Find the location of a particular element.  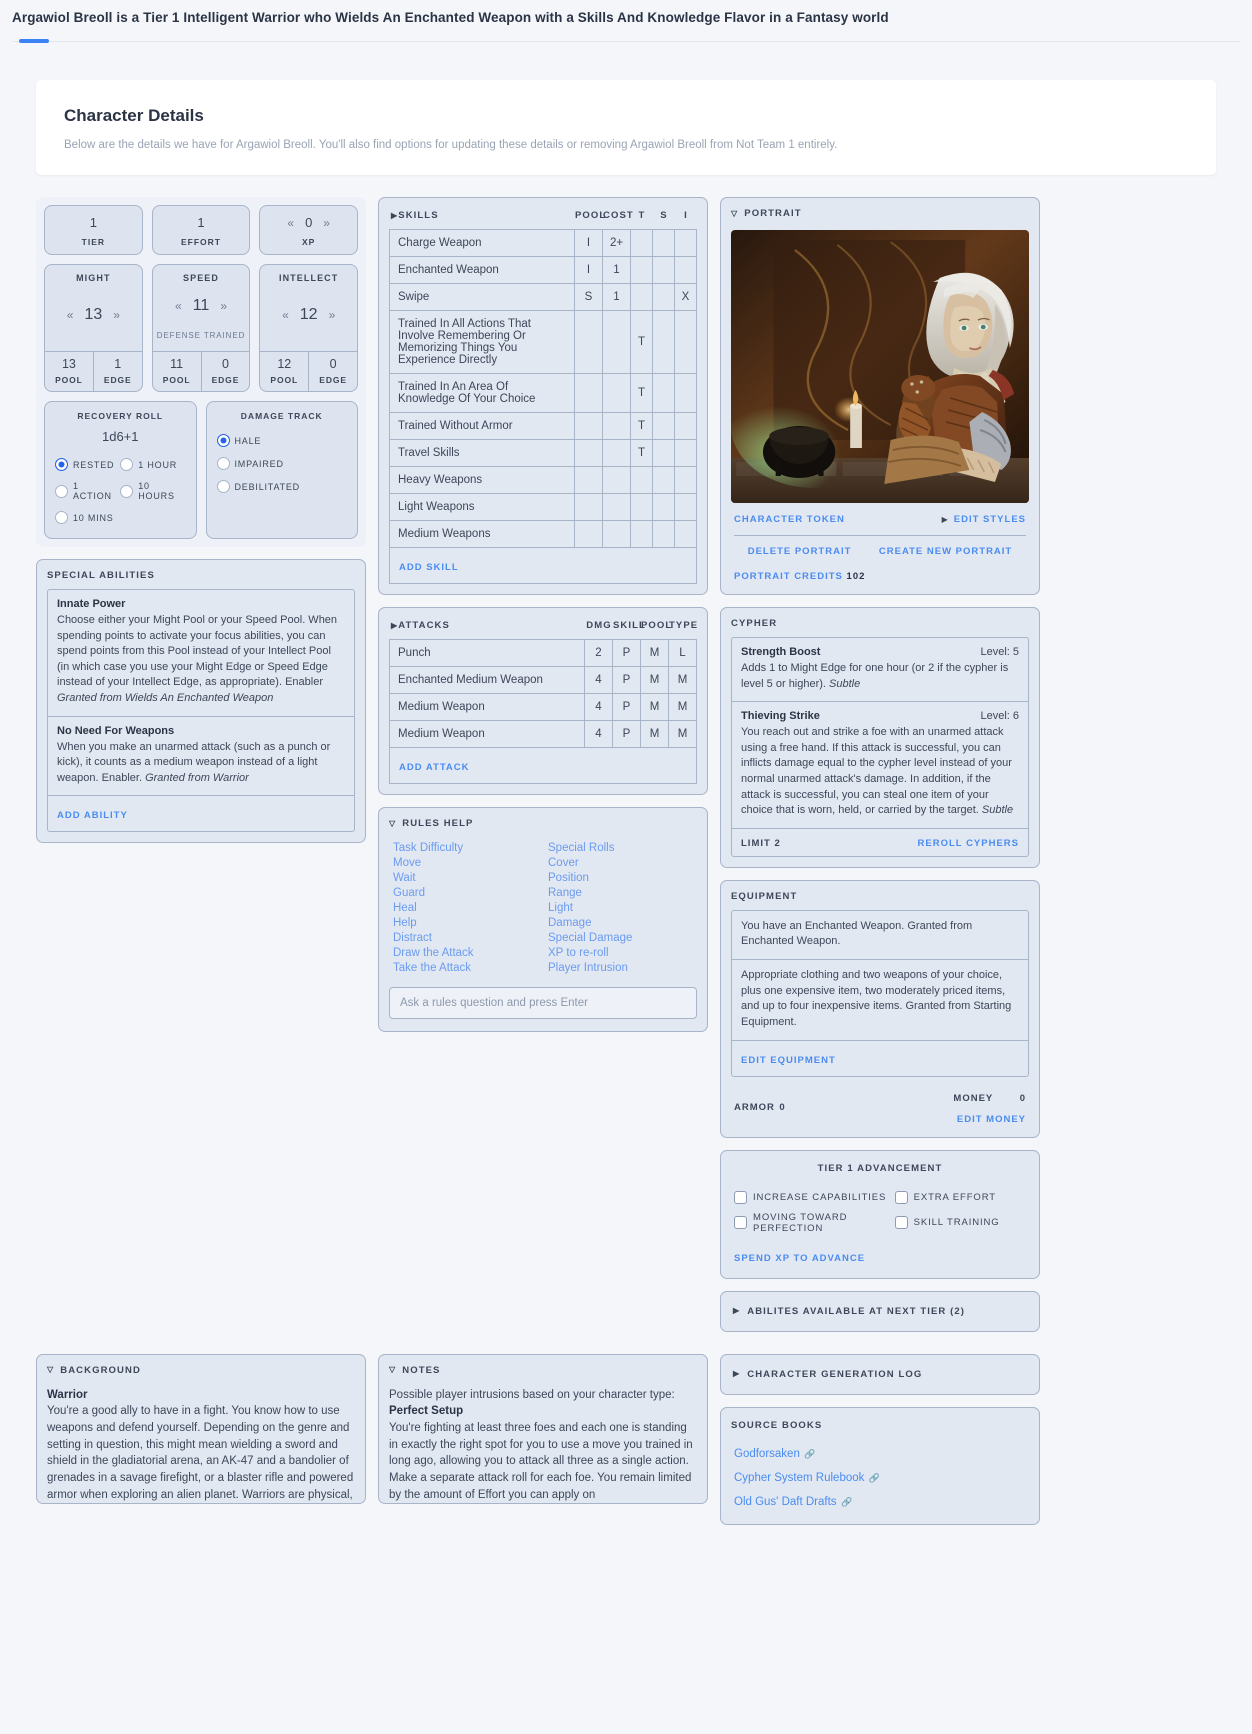

recovery-option-rested: RESTED is located at coordinates (87, 464).